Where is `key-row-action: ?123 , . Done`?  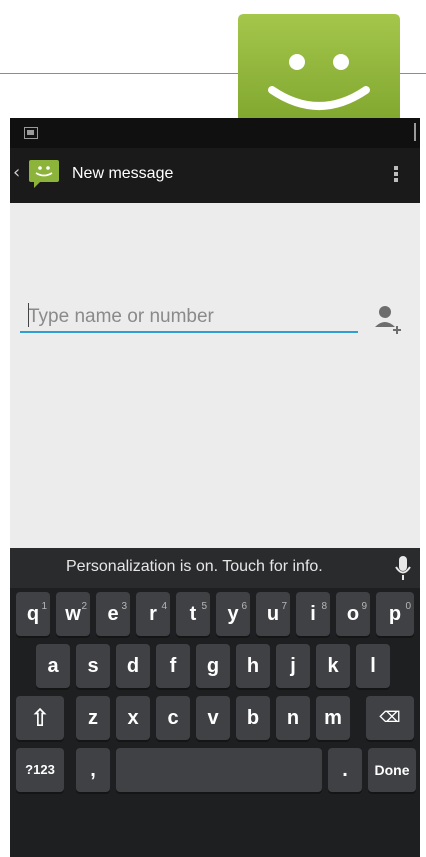 key-row-action: ?123 , . Done is located at coordinates (215, 770).